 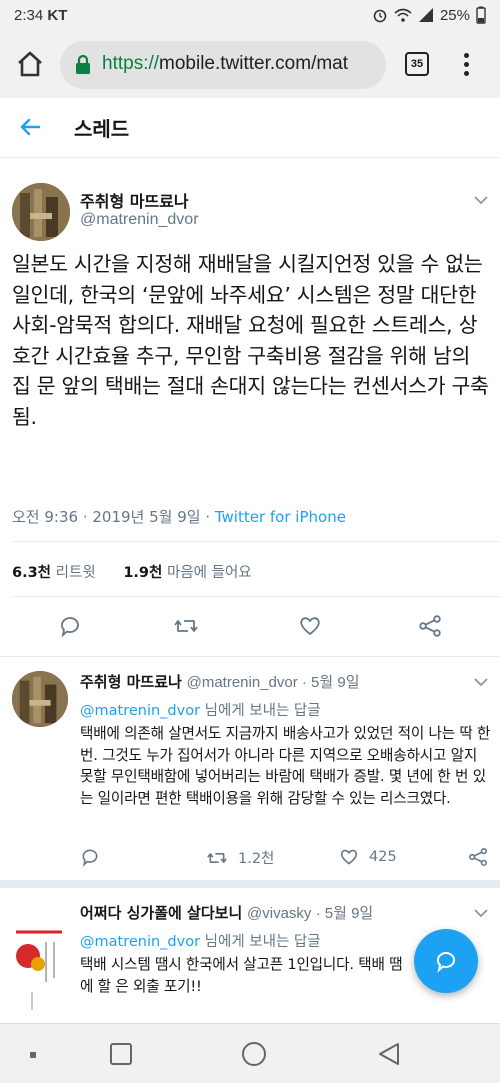 I want to click on status-icons: 25%, so click(x=429, y=15).